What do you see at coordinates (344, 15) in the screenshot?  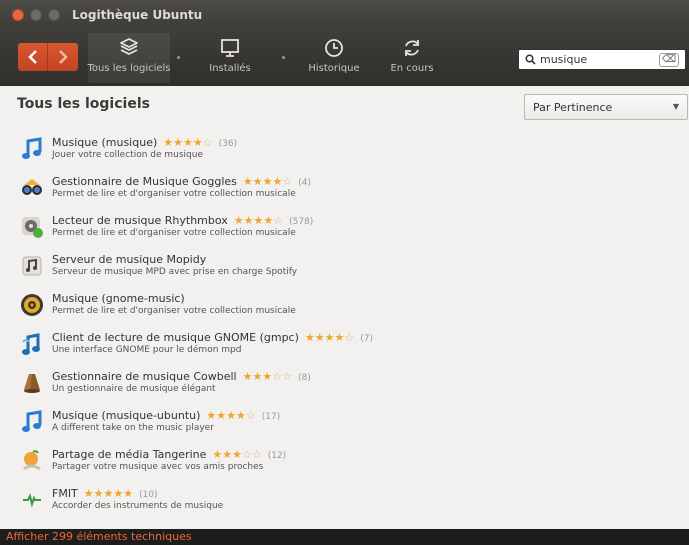 I see `title-bar: Logithèque Ubuntu` at bounding box center [344, 15].